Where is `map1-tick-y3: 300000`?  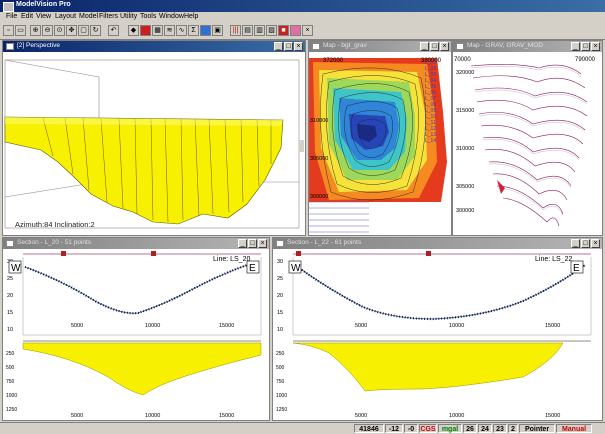 map1-tick-y3: 300000 is located at coordinates (319, 197).